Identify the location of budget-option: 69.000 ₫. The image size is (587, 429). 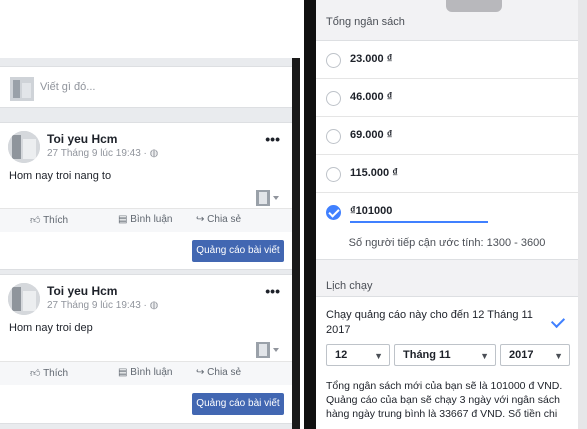
(447, 136).